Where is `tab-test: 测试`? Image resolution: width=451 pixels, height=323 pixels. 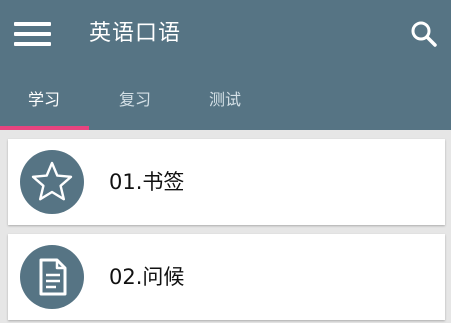
tab-test: 测试 is located at coordinates (225, 102).